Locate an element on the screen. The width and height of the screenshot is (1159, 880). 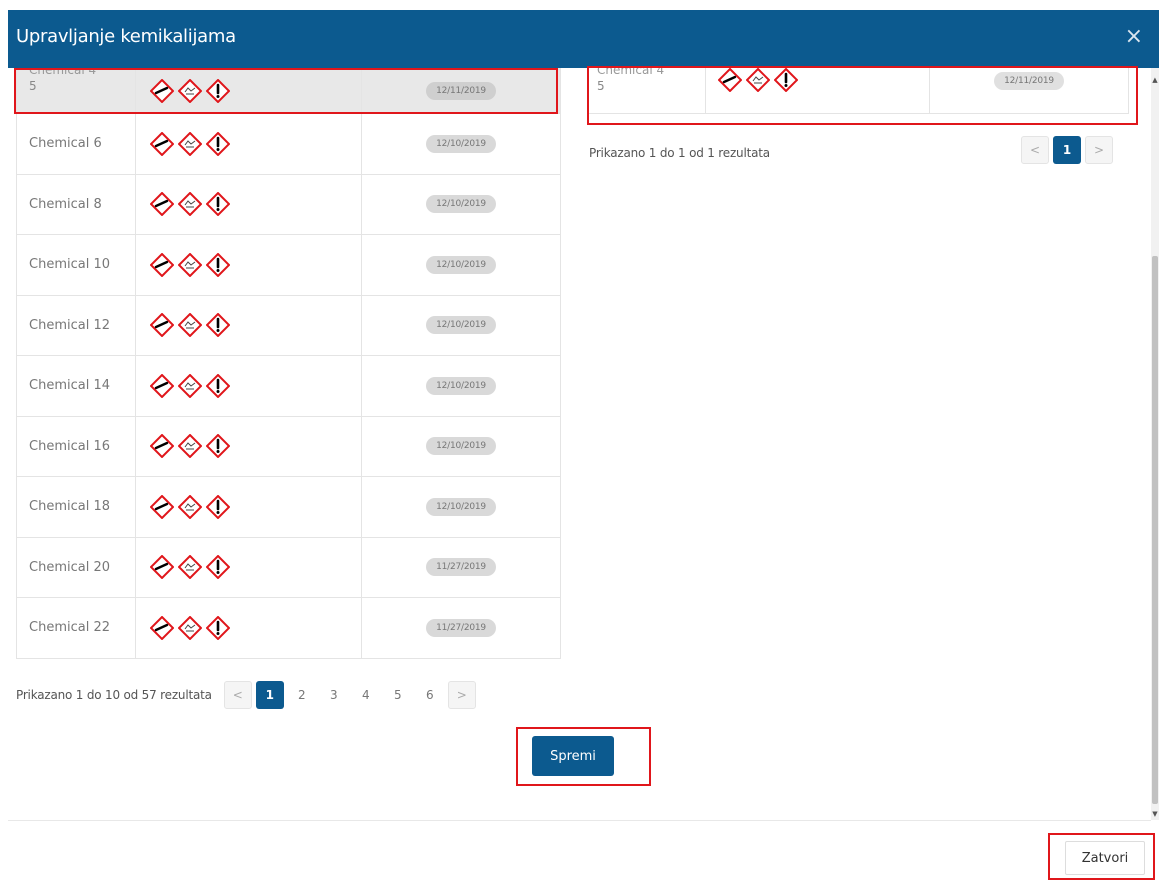
chemical-name-cell: Chemical 10 is located at coordinates (76, 265).